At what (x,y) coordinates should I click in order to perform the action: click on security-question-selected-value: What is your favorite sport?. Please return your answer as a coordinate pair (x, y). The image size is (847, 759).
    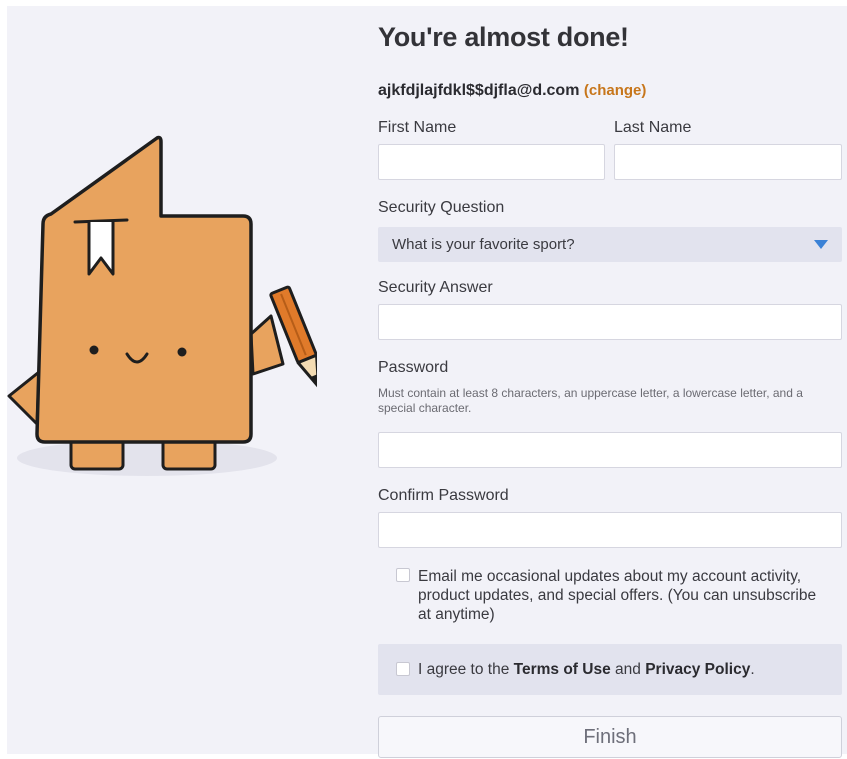
    Looking at the image, I should click on (483, 244).